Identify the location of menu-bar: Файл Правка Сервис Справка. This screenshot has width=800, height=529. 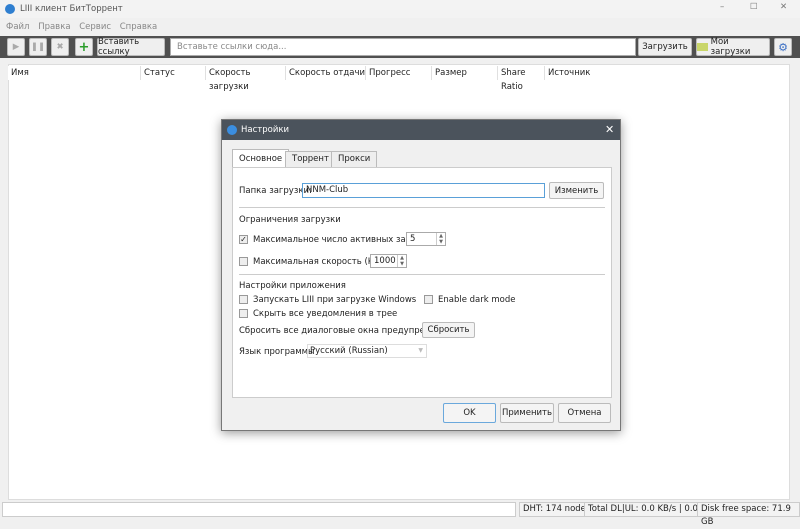
(400, 27).